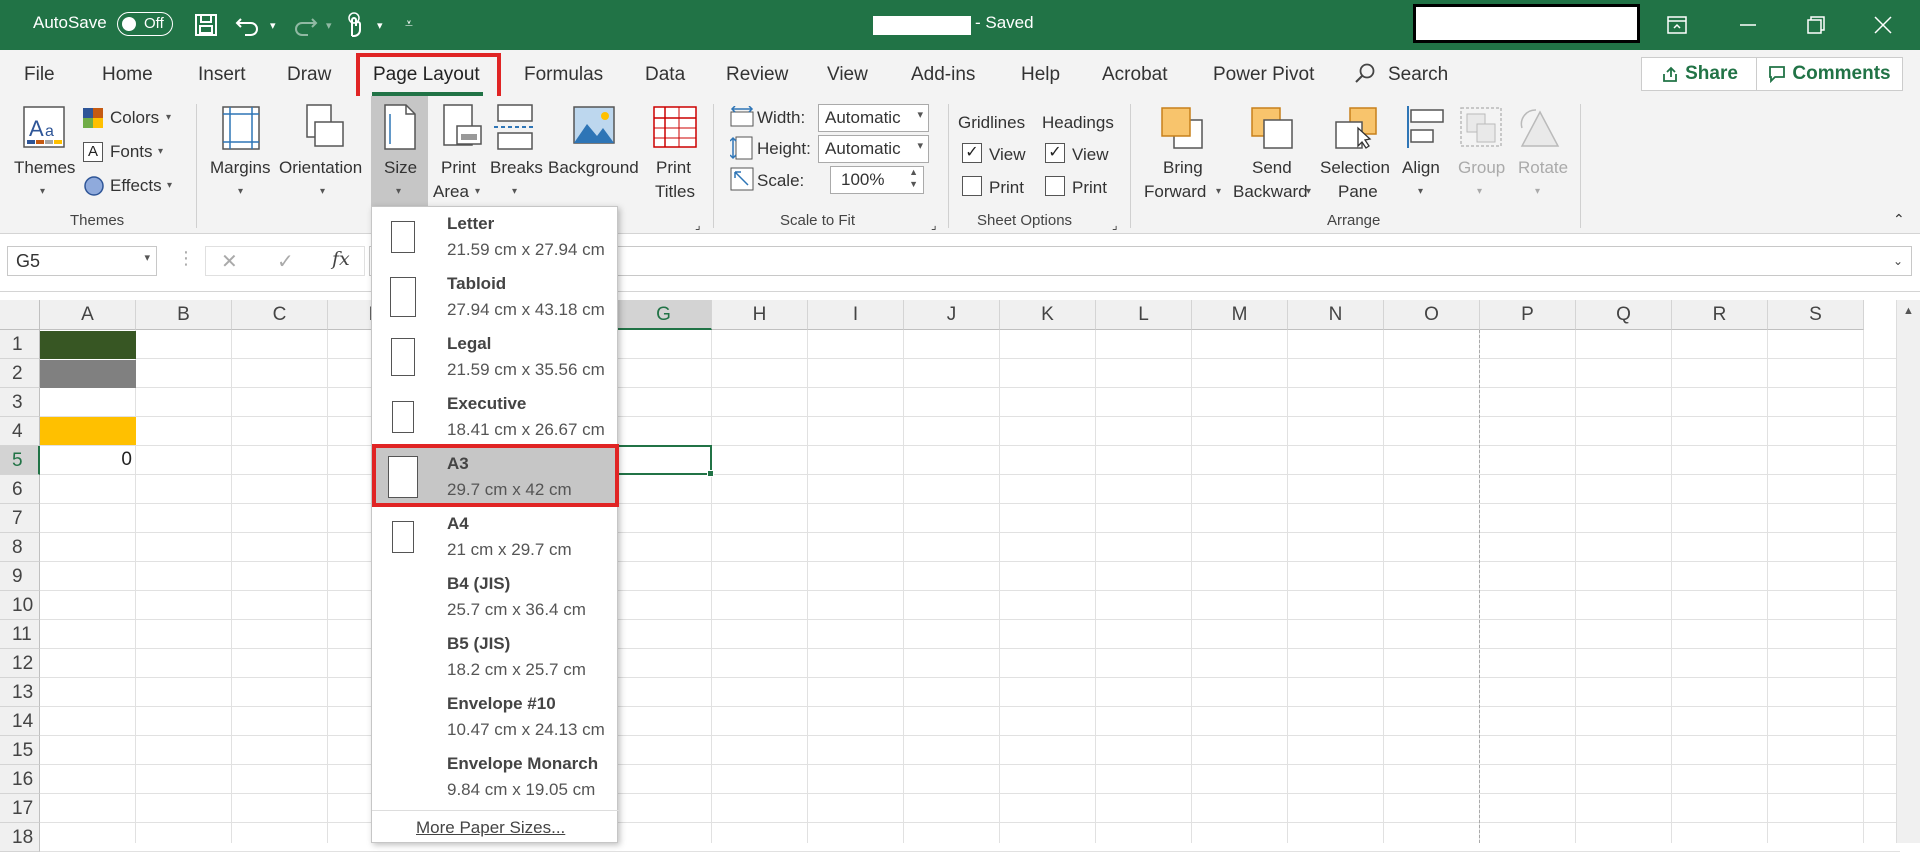  I want to click on gridlines-view-checkbox: ✓, so click(972, 153).